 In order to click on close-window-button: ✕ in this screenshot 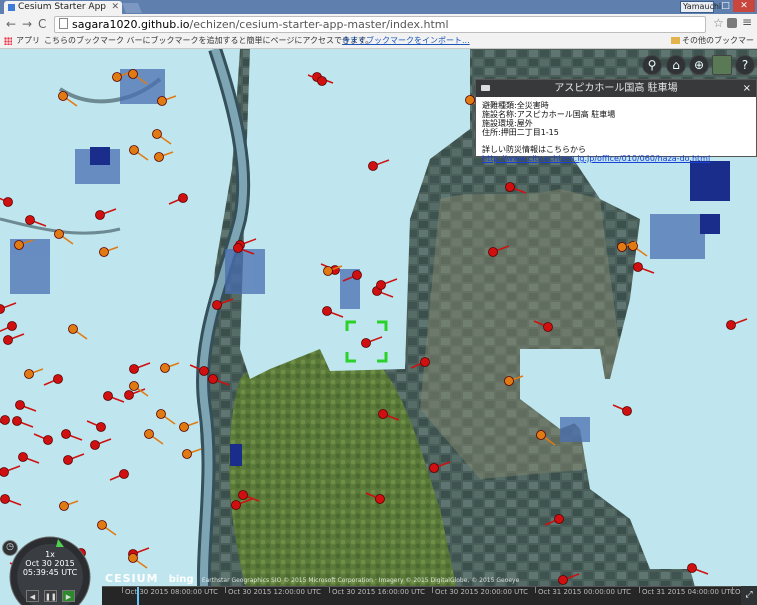, I will do `click(744, 6)`.